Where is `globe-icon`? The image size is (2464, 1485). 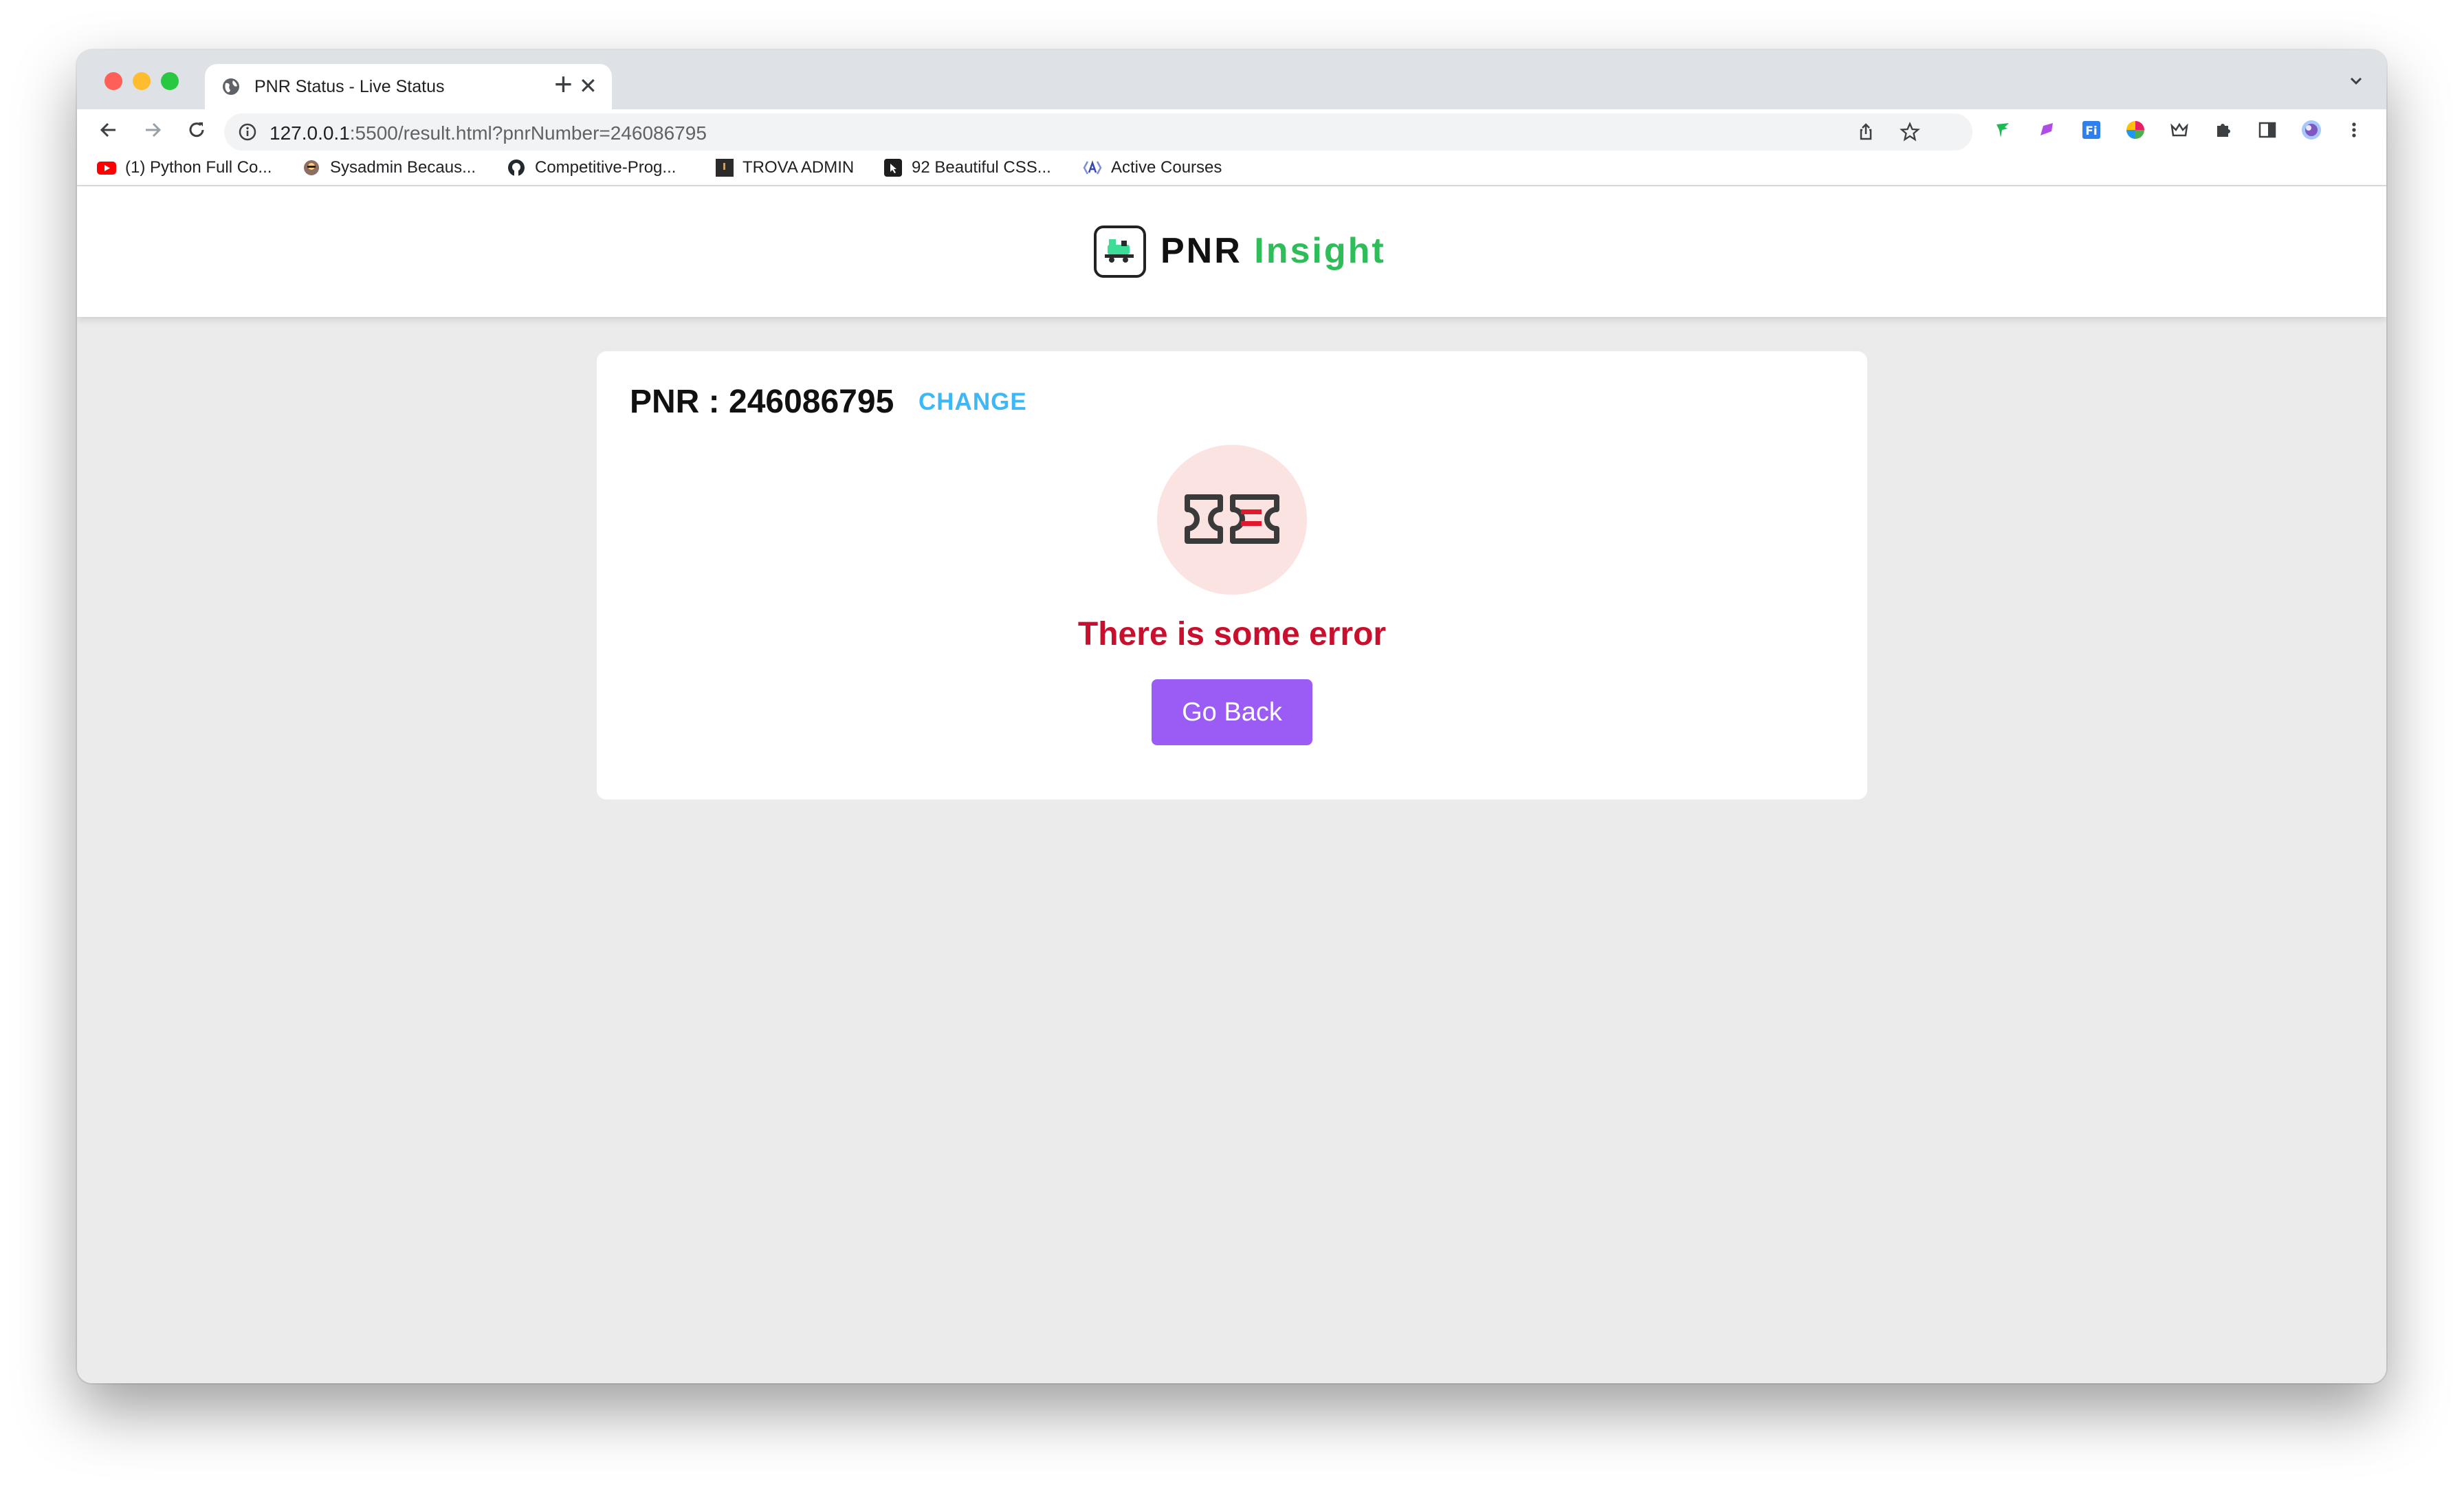
globe-icon is located at coordinates (231, 86).